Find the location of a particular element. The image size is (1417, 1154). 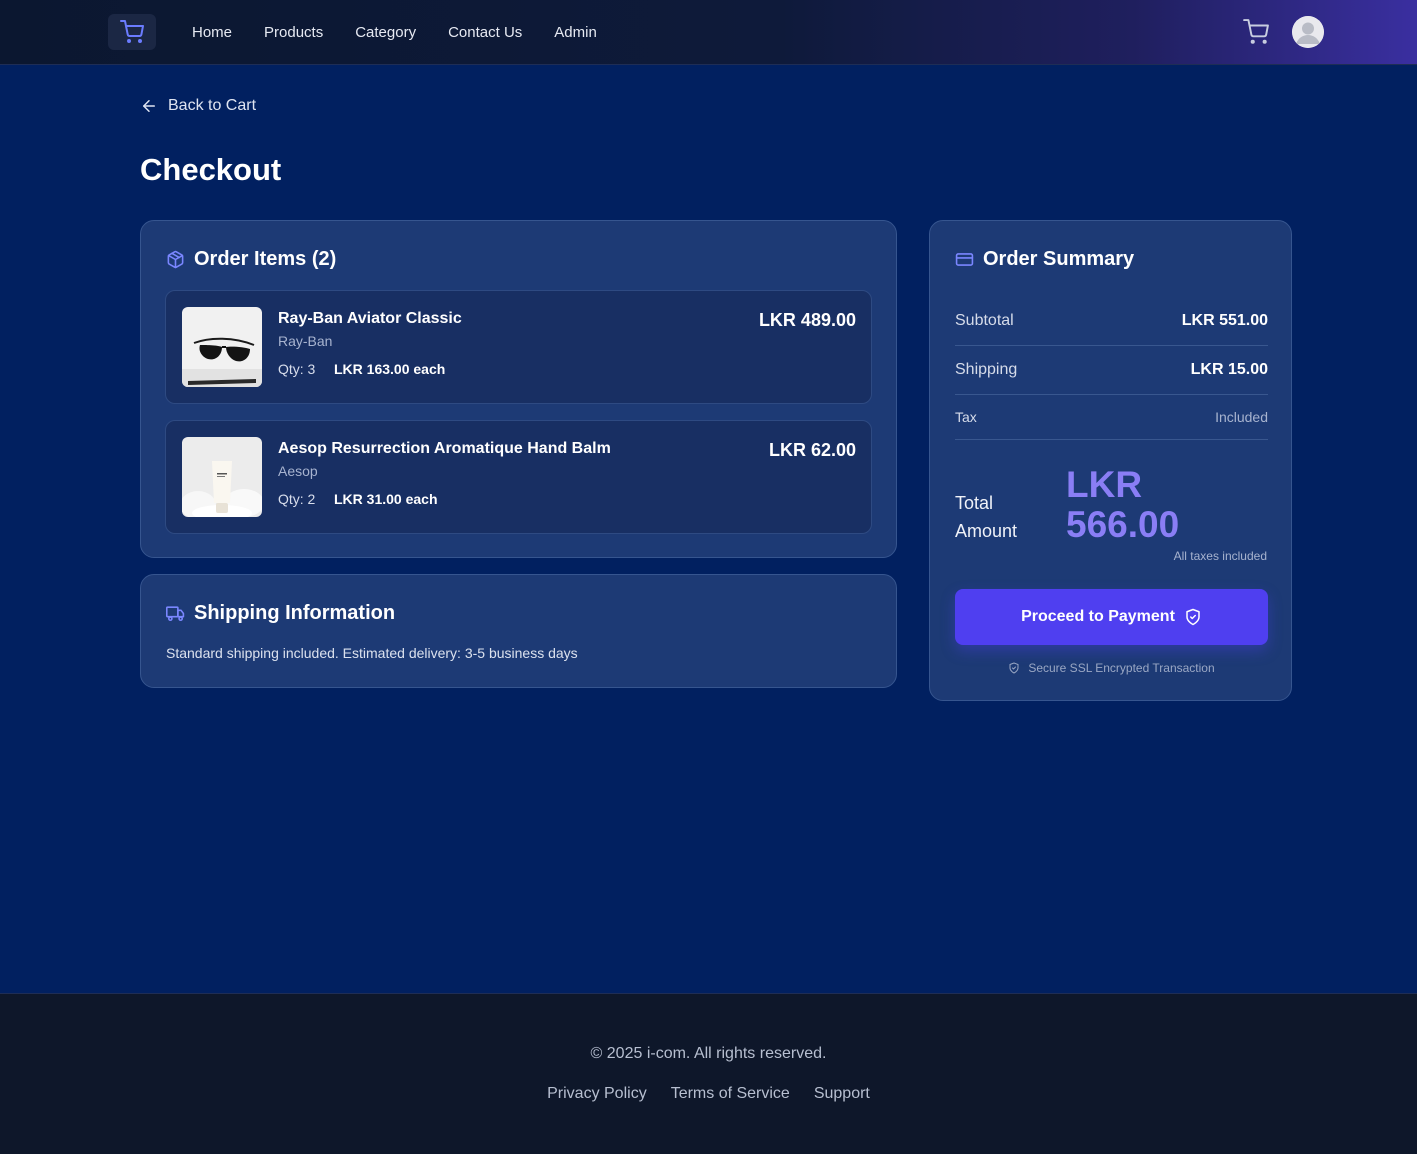

nav-link-admin: Admin is located at coordinates (575, 32).